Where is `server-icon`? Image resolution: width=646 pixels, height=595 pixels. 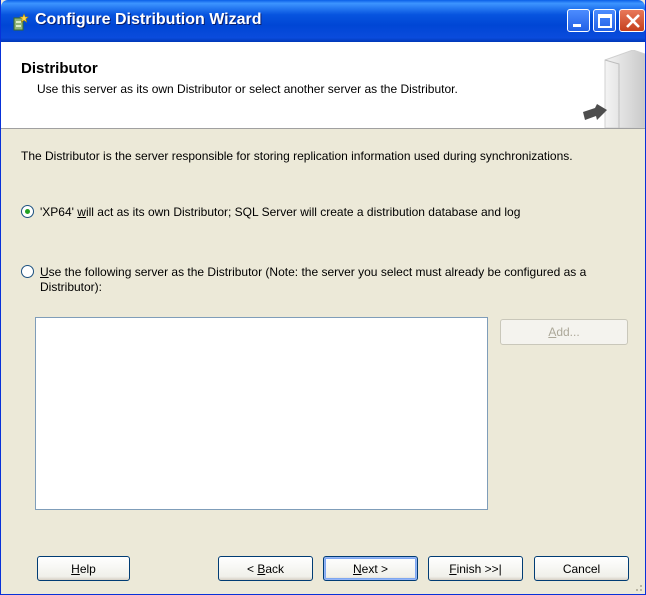 server-icon is located at coordinates (614, 89).